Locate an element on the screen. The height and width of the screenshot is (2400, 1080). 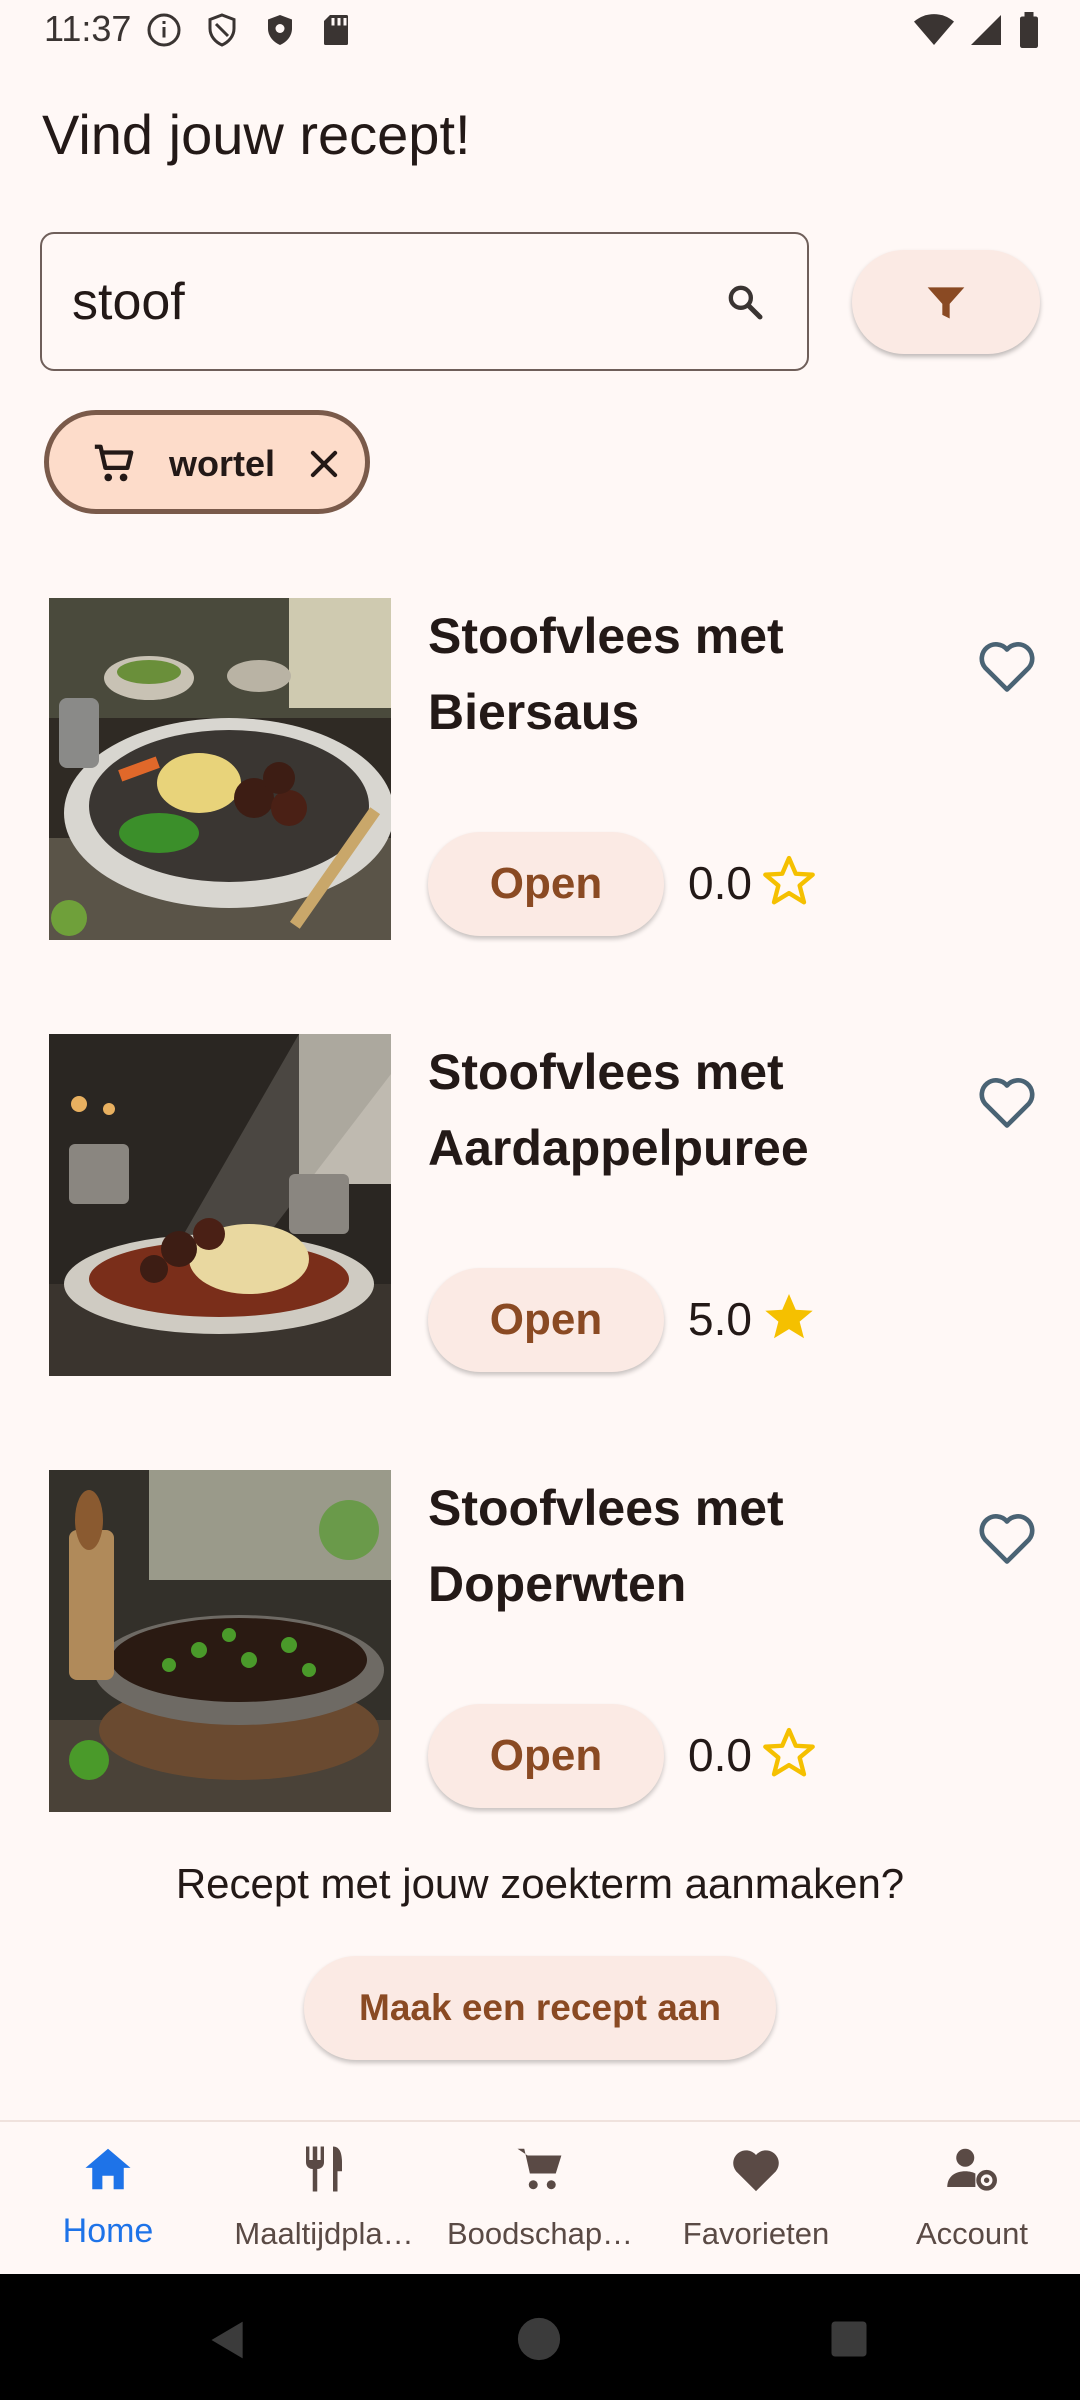
shield-icon is located at coordinates (280, 30).